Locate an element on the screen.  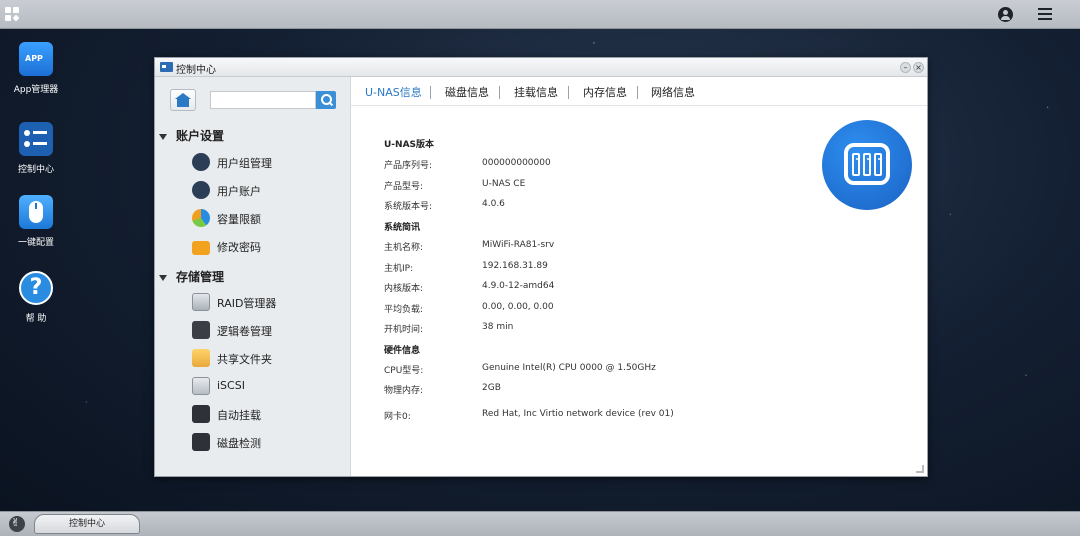
sidebar-item-disk-check: 磁盘检测 is located at coordinates (267, 442).